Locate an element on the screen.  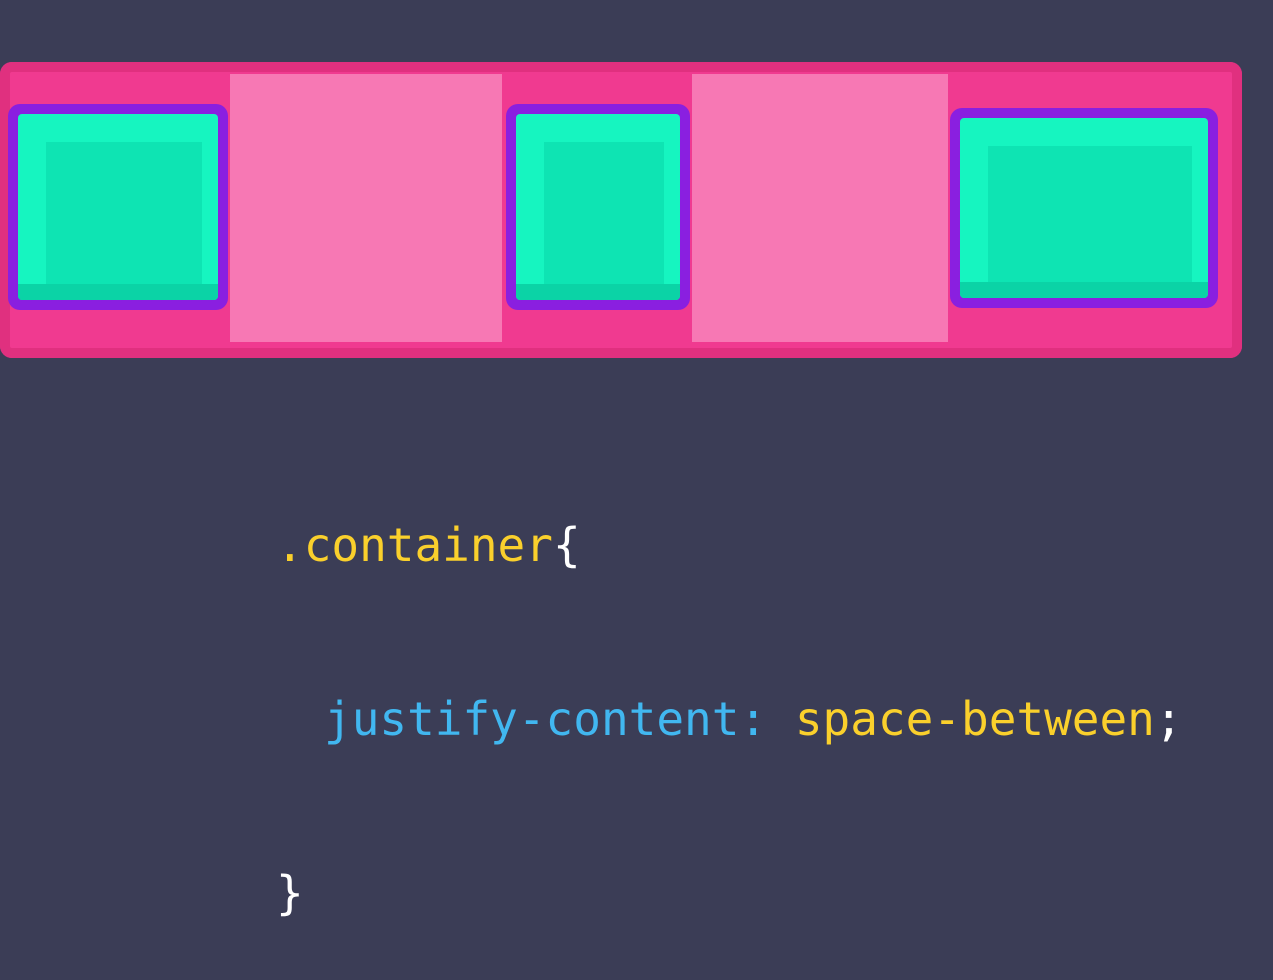
code-line-selector: .container{ is located at coordinates (729, 545).